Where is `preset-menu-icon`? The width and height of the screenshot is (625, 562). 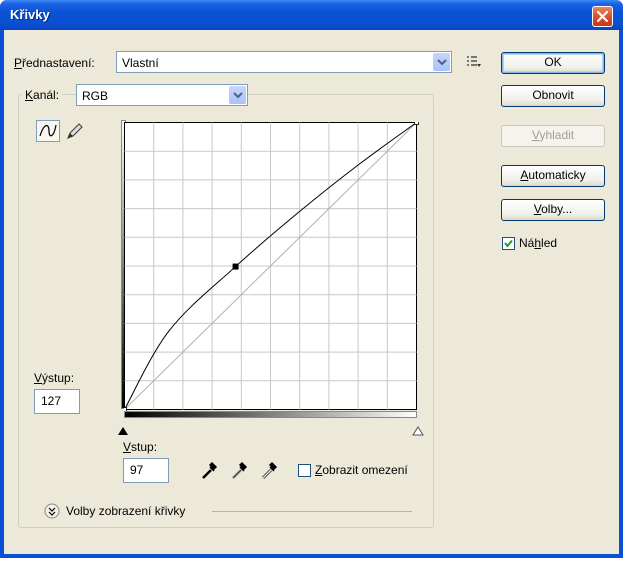
preset-menu-icon is located at coordinates (474, 61).